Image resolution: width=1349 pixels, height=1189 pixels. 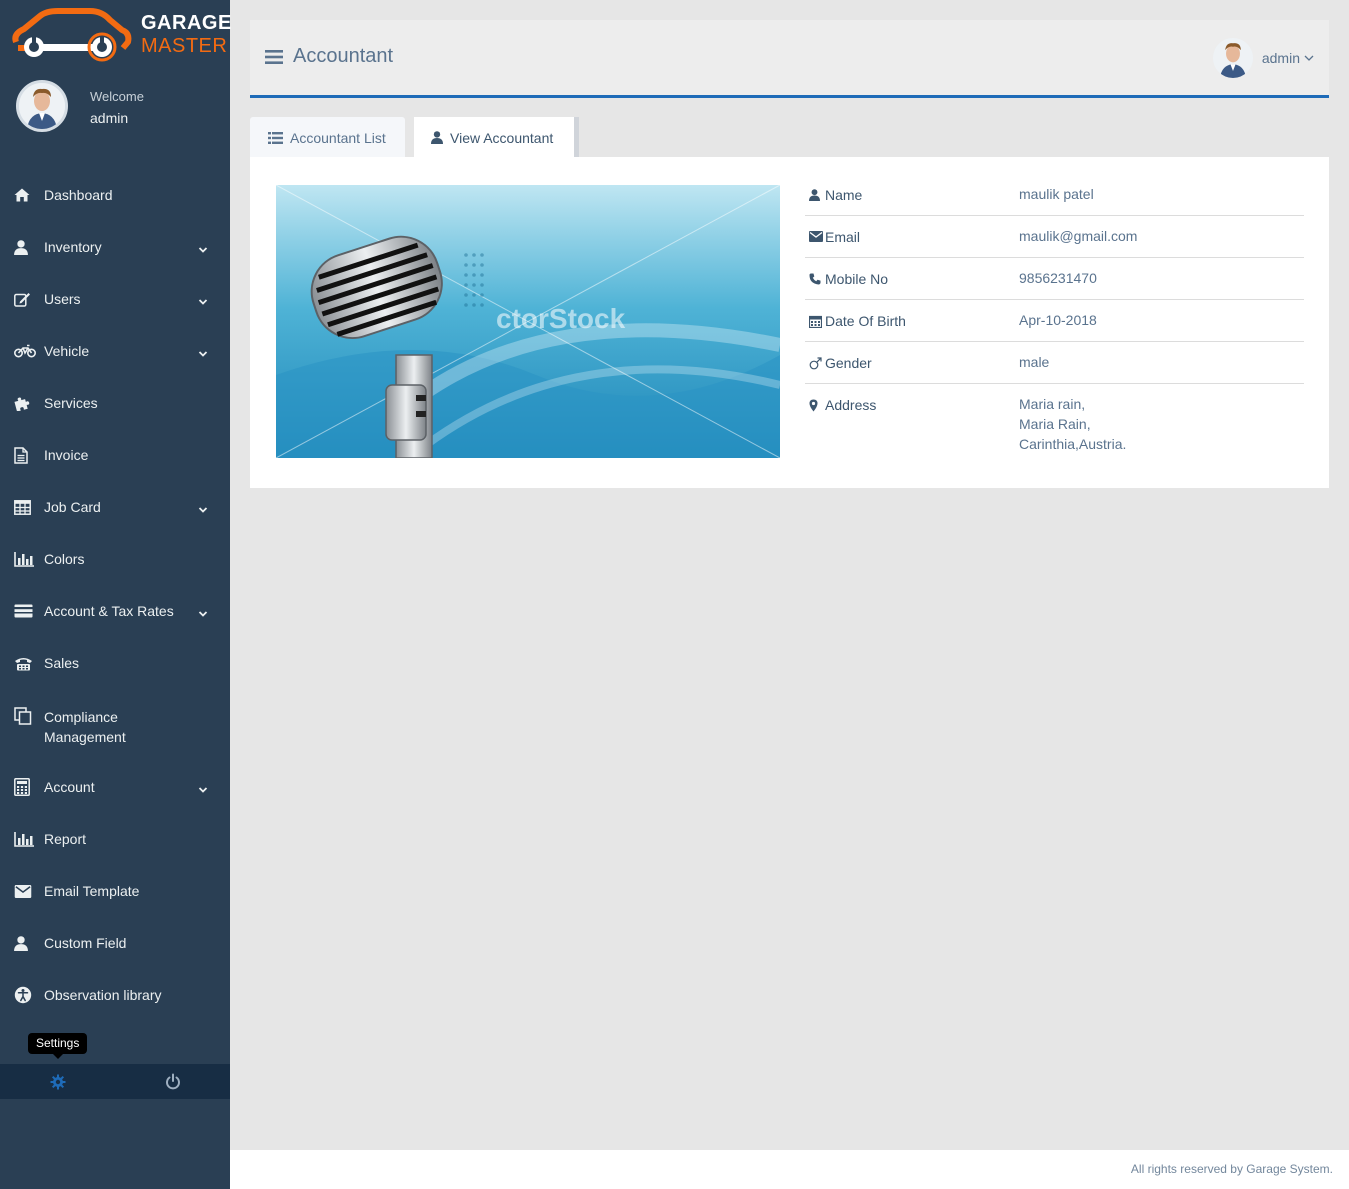 What do you see at coordinates (1052, 404) in the screenshot?
I see `address-line: Maria rain,` at bounding box center [1052, 404].